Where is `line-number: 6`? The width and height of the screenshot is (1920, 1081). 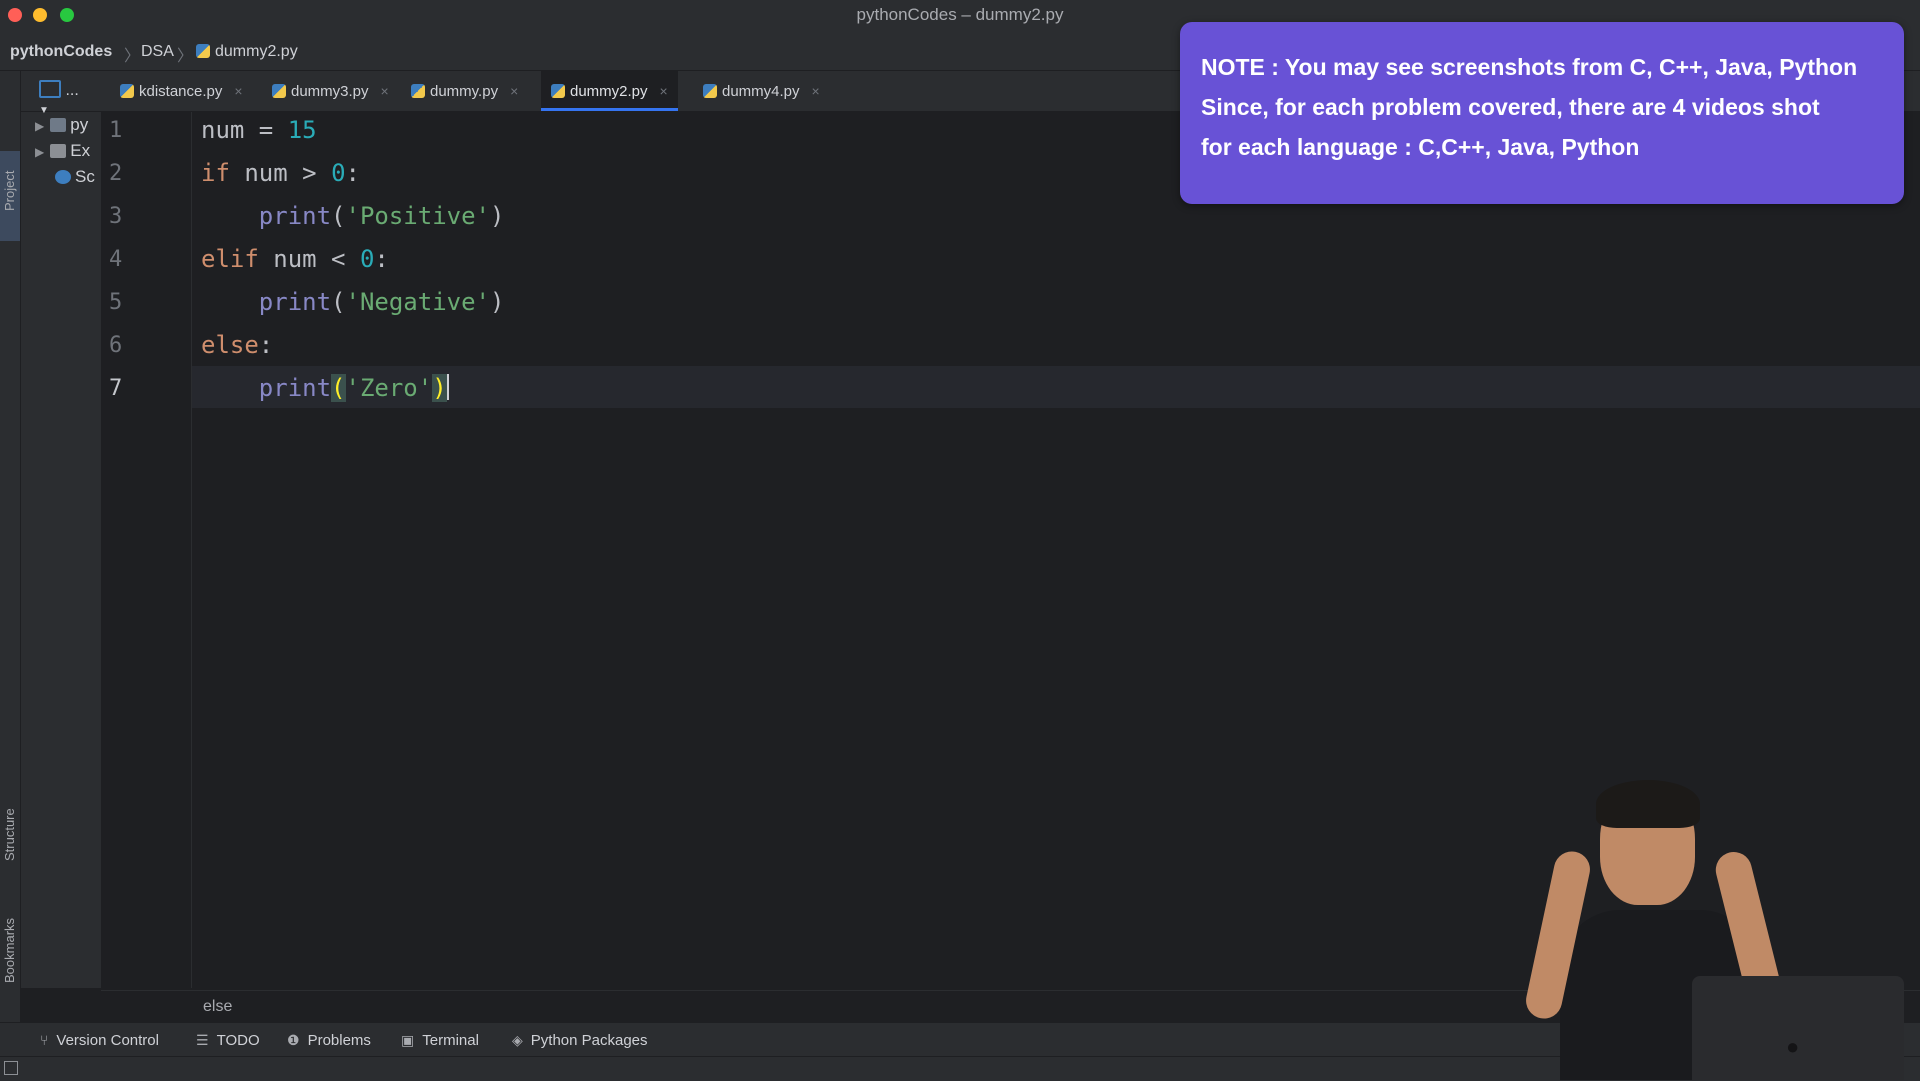
line-number: 6 is located at coordinates (116, 345).